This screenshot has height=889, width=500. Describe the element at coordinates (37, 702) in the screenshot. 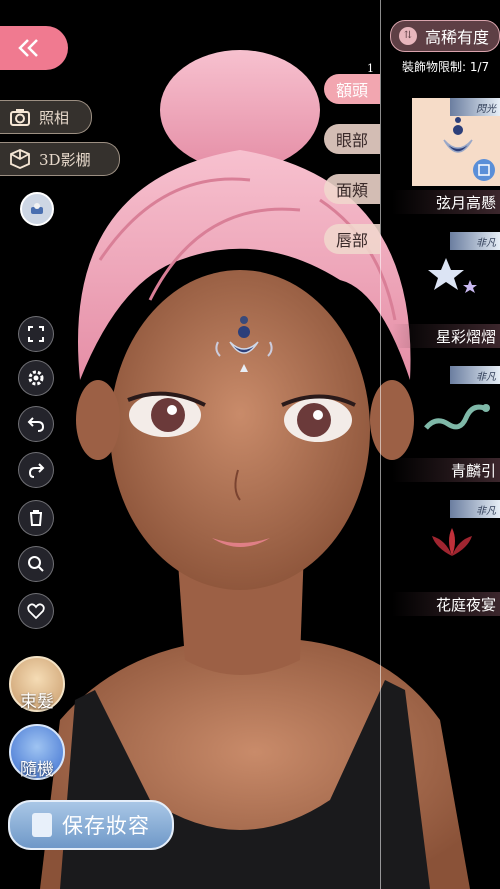

I see `hair-tie-label: 束髮` at that location.